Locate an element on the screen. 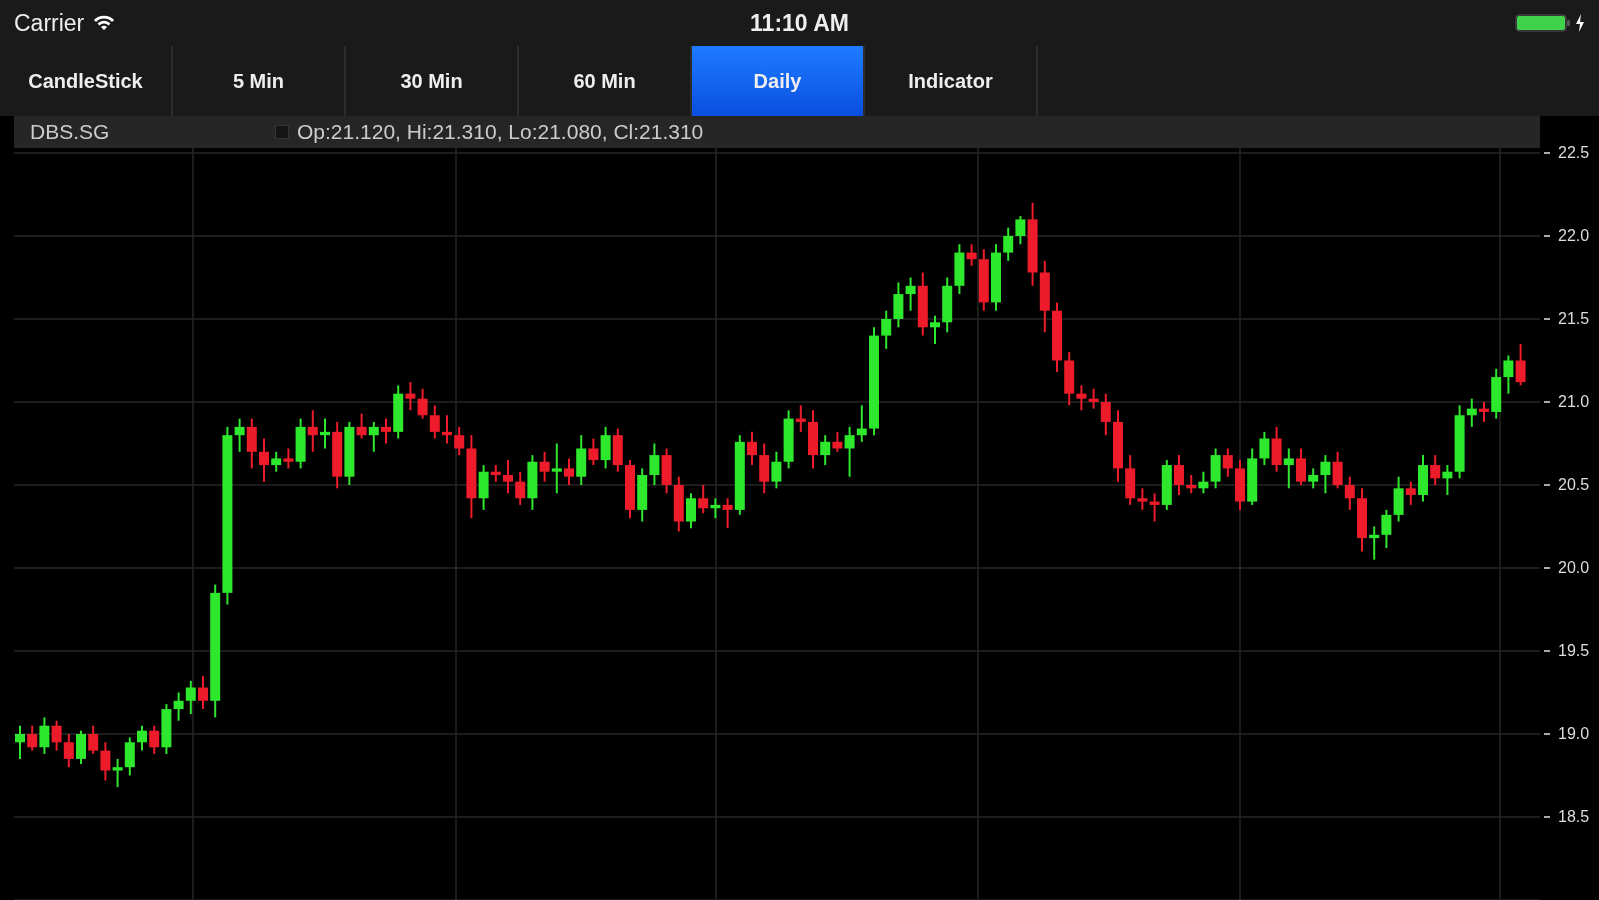  axis-label: 21.0 is located at coordinates (1574, 402).